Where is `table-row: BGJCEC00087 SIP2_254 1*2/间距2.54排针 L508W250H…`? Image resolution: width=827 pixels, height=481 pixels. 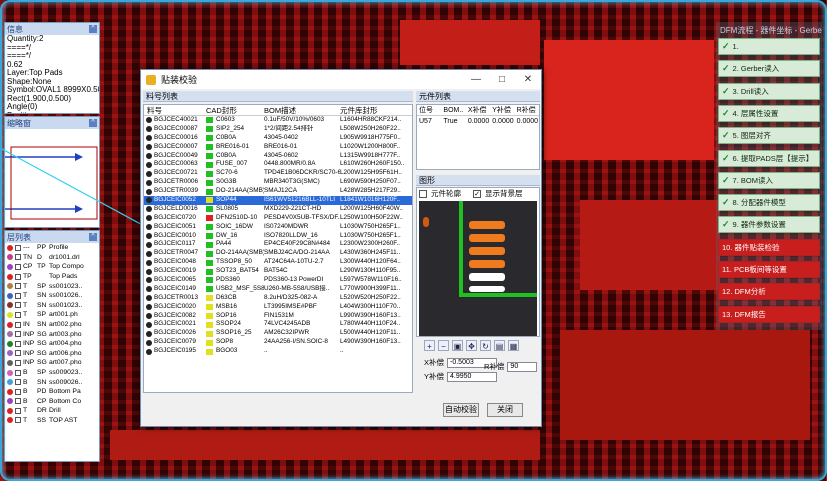 table-row: BGJCEC00087 SIP2_254 1*2/间距2.54排针 L508W250H… is located at coordinates (278, 129).